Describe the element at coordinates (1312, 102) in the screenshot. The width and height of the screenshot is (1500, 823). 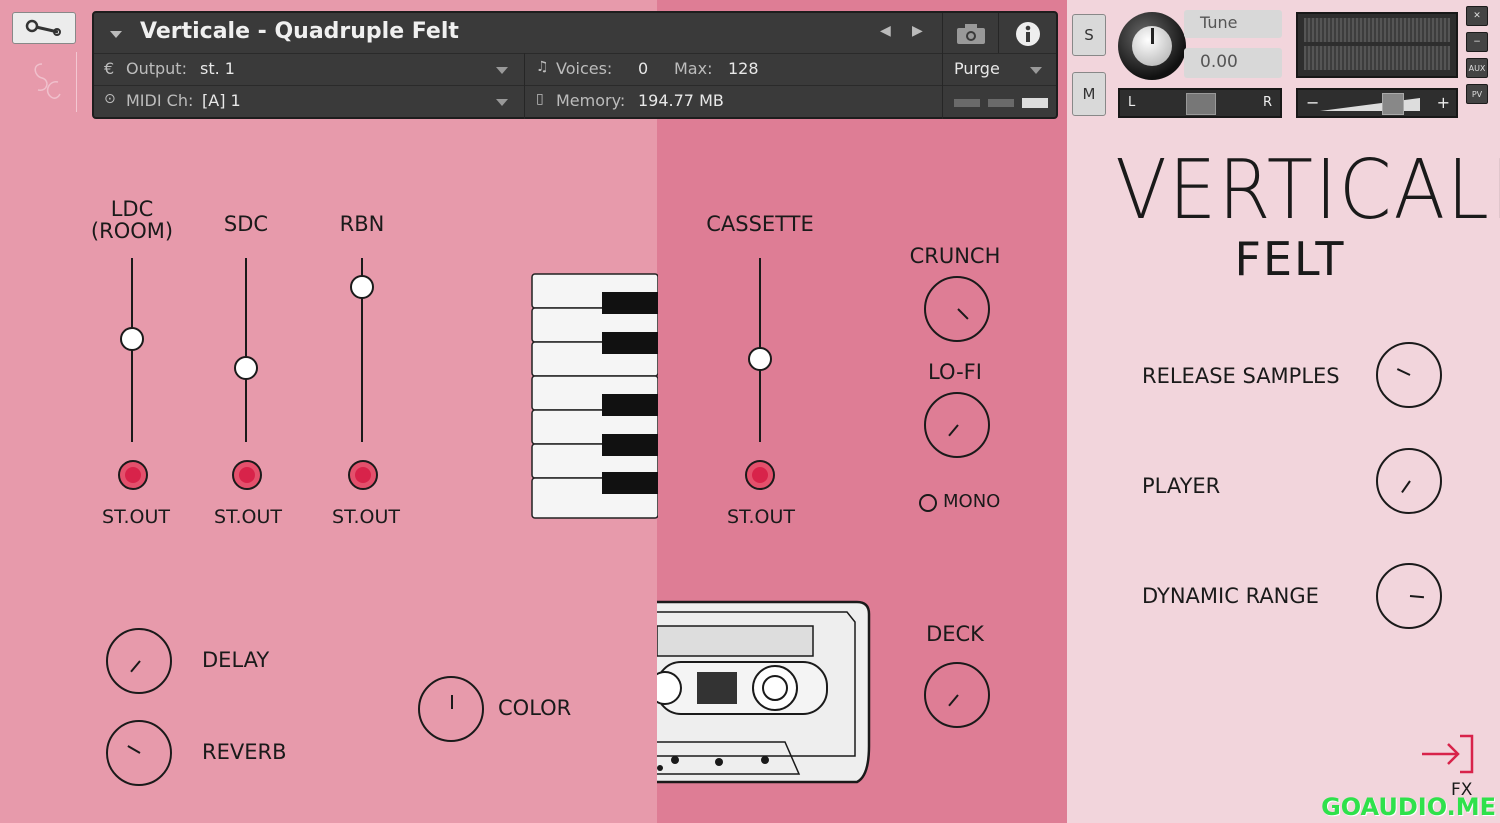
I see `volume-minus: −` at that location.